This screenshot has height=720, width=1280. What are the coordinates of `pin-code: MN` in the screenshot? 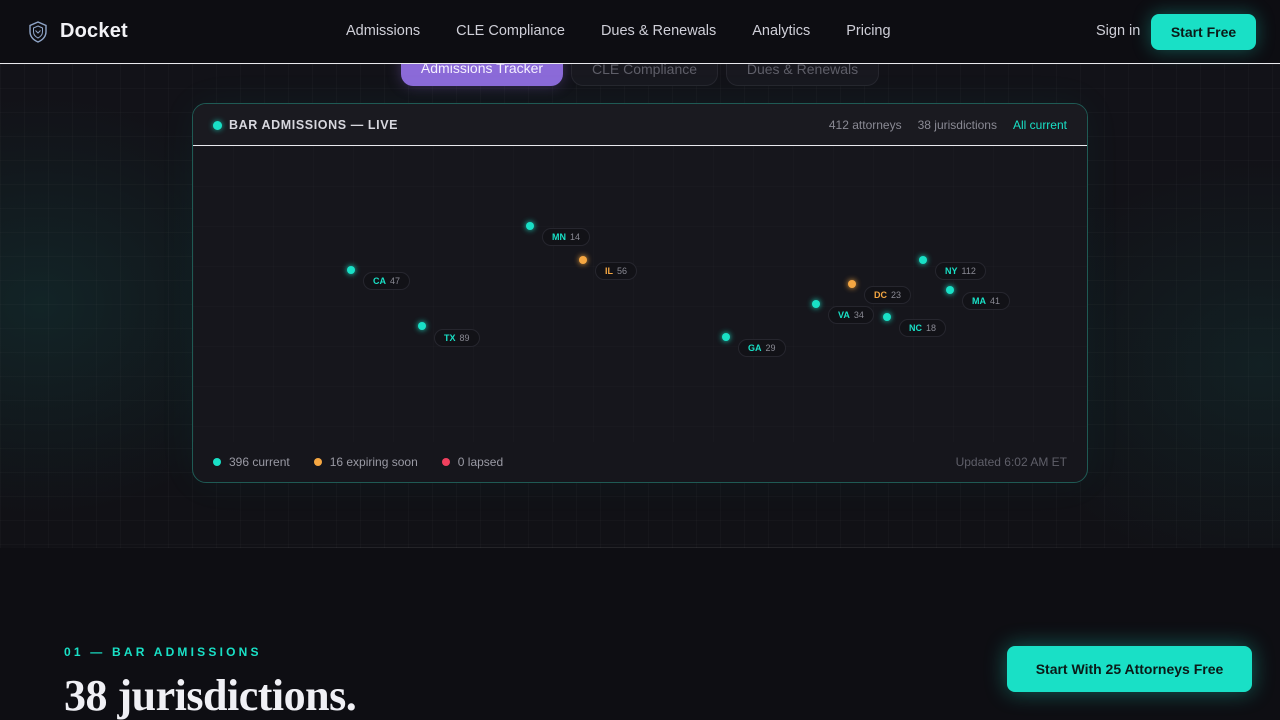 It's located at (559, 237).